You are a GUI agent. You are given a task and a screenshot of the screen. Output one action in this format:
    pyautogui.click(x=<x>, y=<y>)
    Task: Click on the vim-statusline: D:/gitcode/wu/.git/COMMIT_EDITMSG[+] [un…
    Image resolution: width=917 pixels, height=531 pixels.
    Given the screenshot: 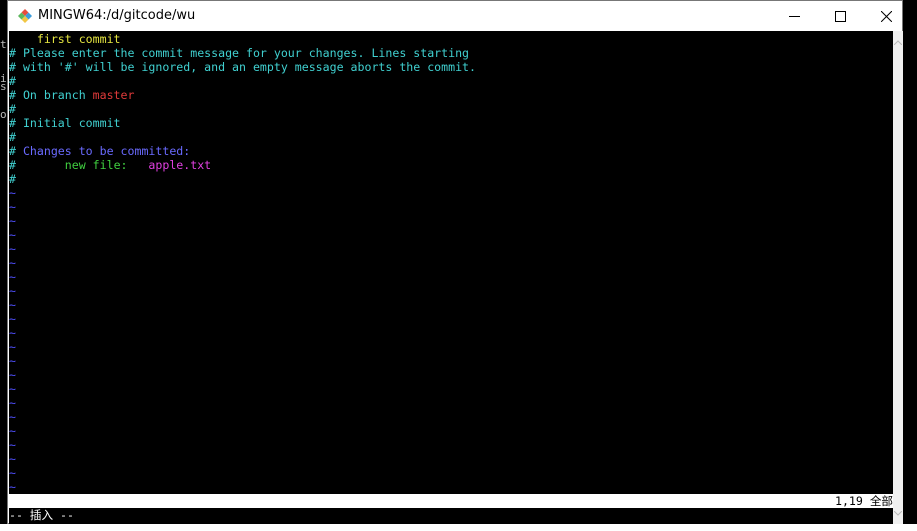 What is the action you would take?
    pyautogui.click(x=451, y=508)
    